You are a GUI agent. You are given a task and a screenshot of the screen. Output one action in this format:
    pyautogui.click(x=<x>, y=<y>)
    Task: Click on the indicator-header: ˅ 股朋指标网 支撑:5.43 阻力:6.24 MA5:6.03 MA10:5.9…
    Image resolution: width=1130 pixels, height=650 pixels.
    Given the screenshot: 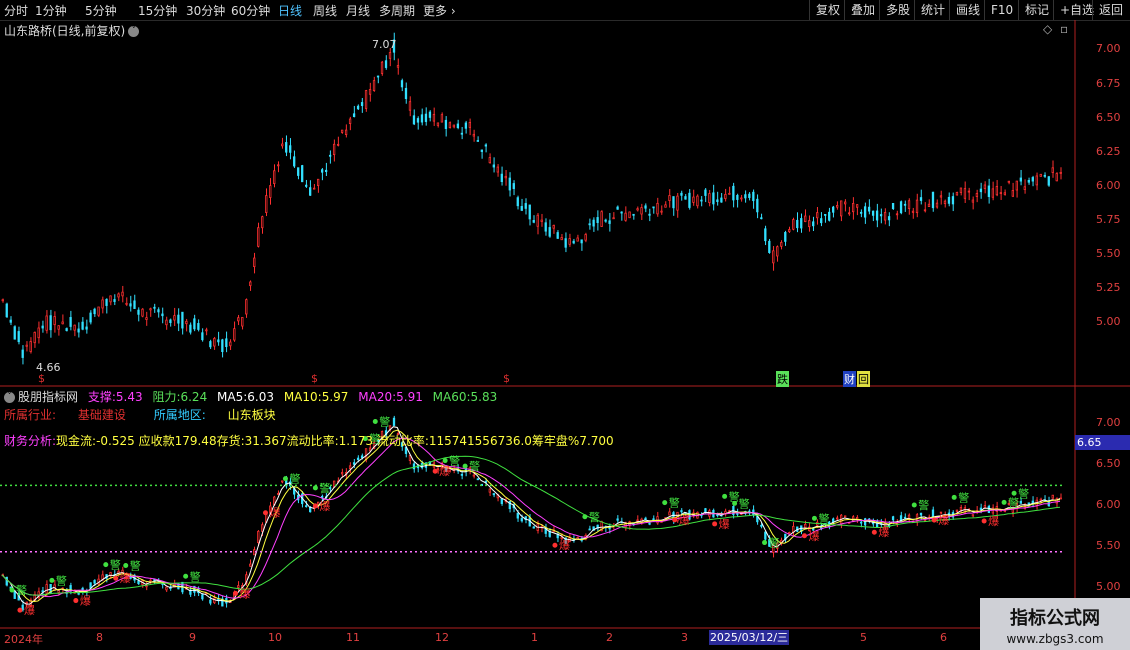 What is the action you would take?
    pyautogui.click(x=250, y=396)
    